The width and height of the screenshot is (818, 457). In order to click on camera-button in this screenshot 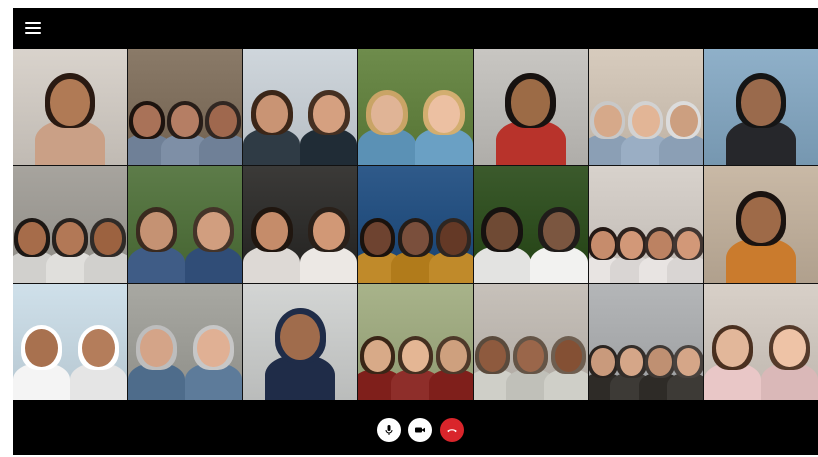, I will do `click(420, 430)`.